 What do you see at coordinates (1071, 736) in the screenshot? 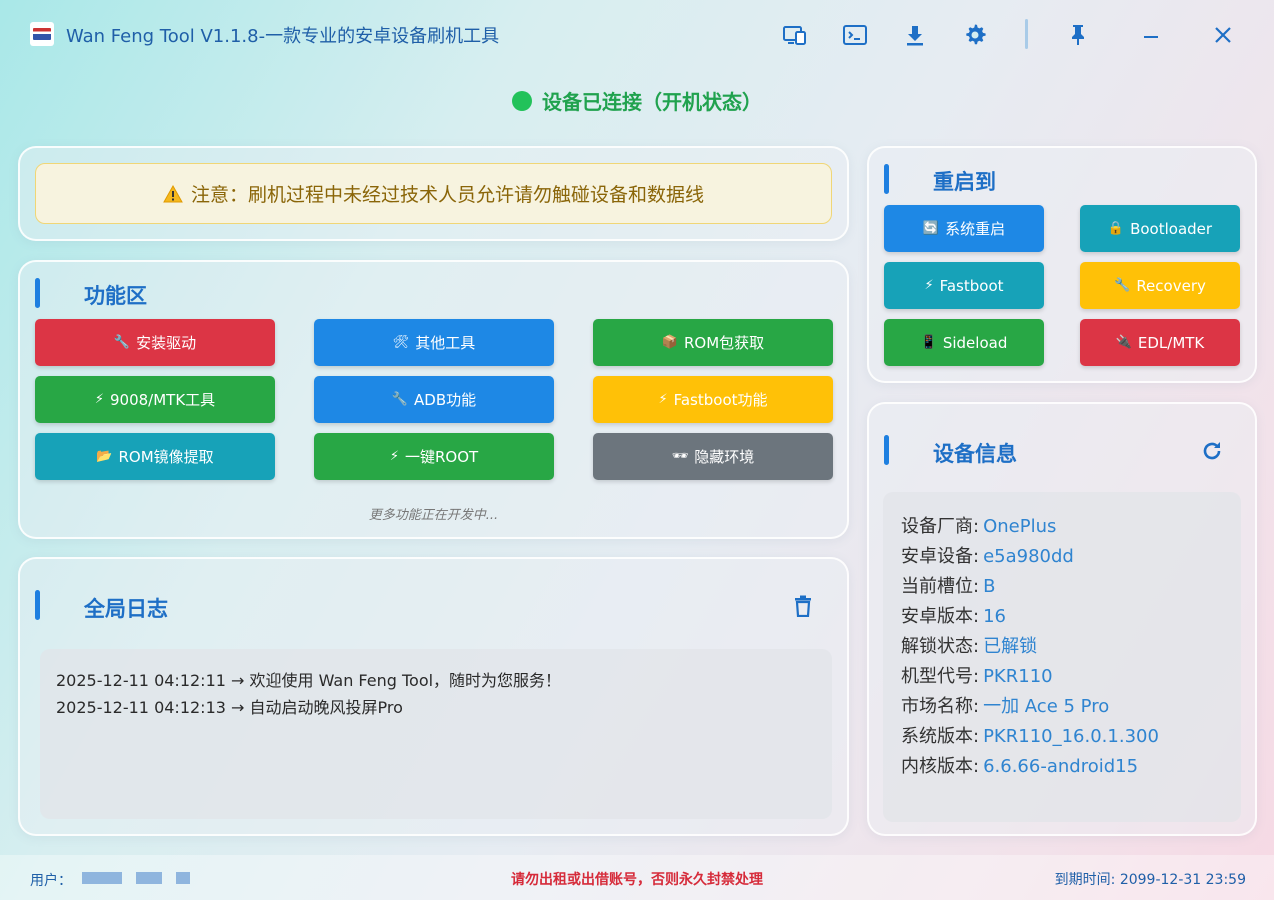
I see `info-value: PKR110_16.0.1.300` at bounding box center [1071, 736].